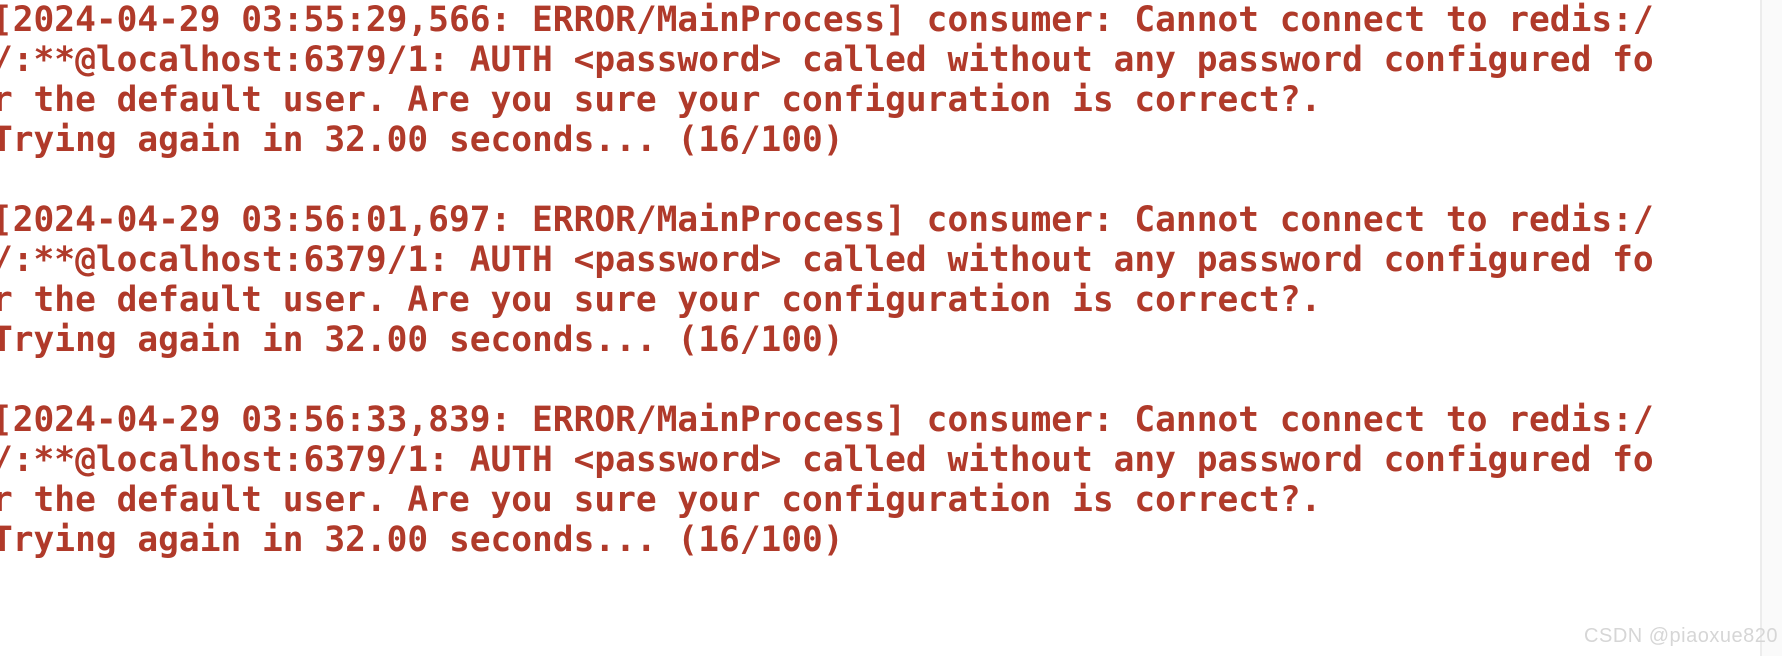 The height and width of the screenshot is (656, 1782). What do you see at coordinates (1681, 636) in the screenshot?
I see `watermark: CSDN @piaoxue820` at bounding box center [1681, 636].